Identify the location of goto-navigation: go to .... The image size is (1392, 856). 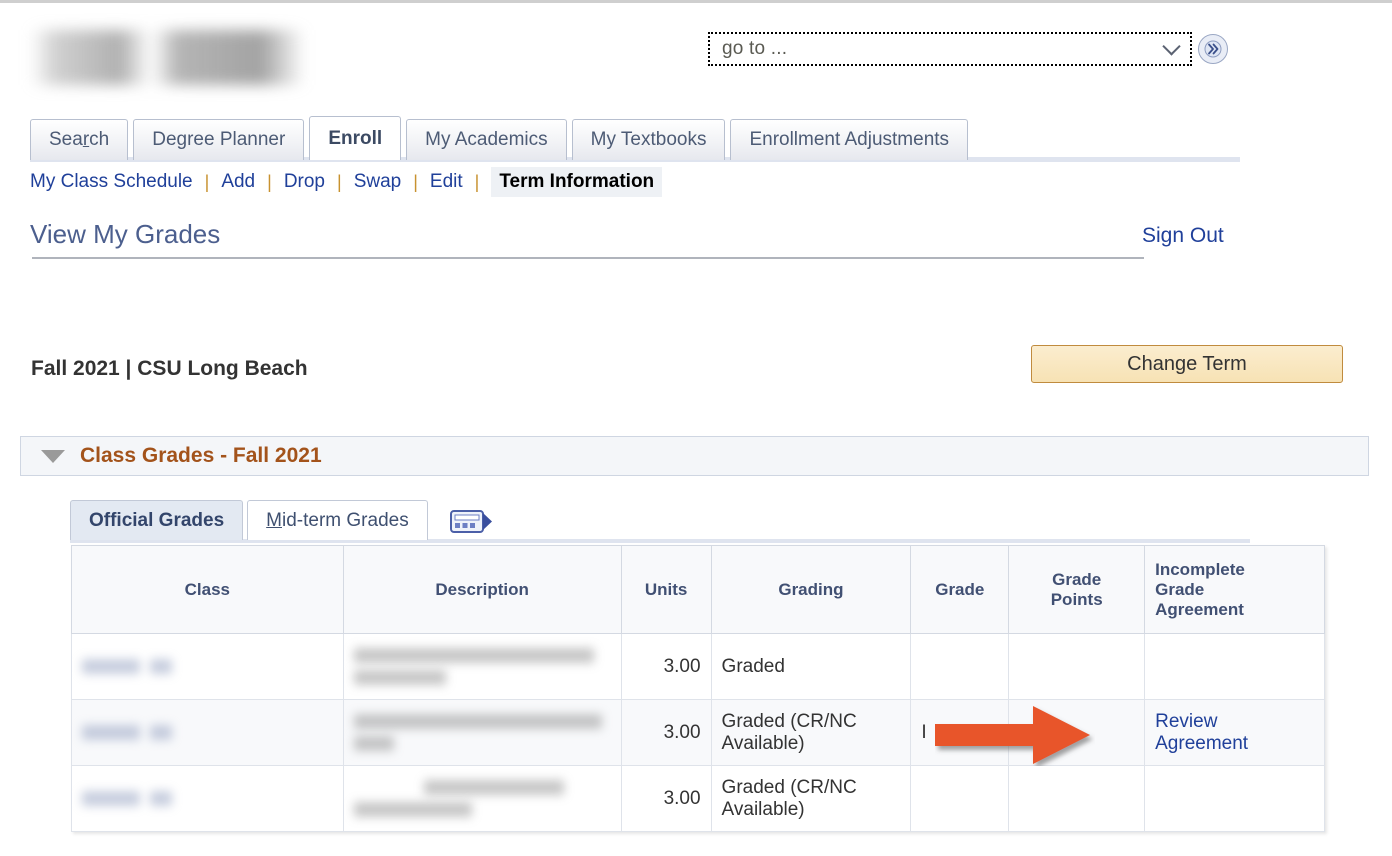
(968, 49).